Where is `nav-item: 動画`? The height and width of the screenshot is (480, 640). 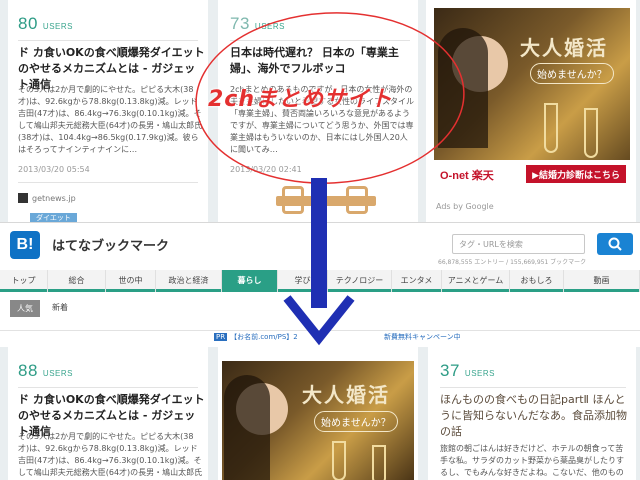
nav-item: 動画 is located at coordinates (602, 281).